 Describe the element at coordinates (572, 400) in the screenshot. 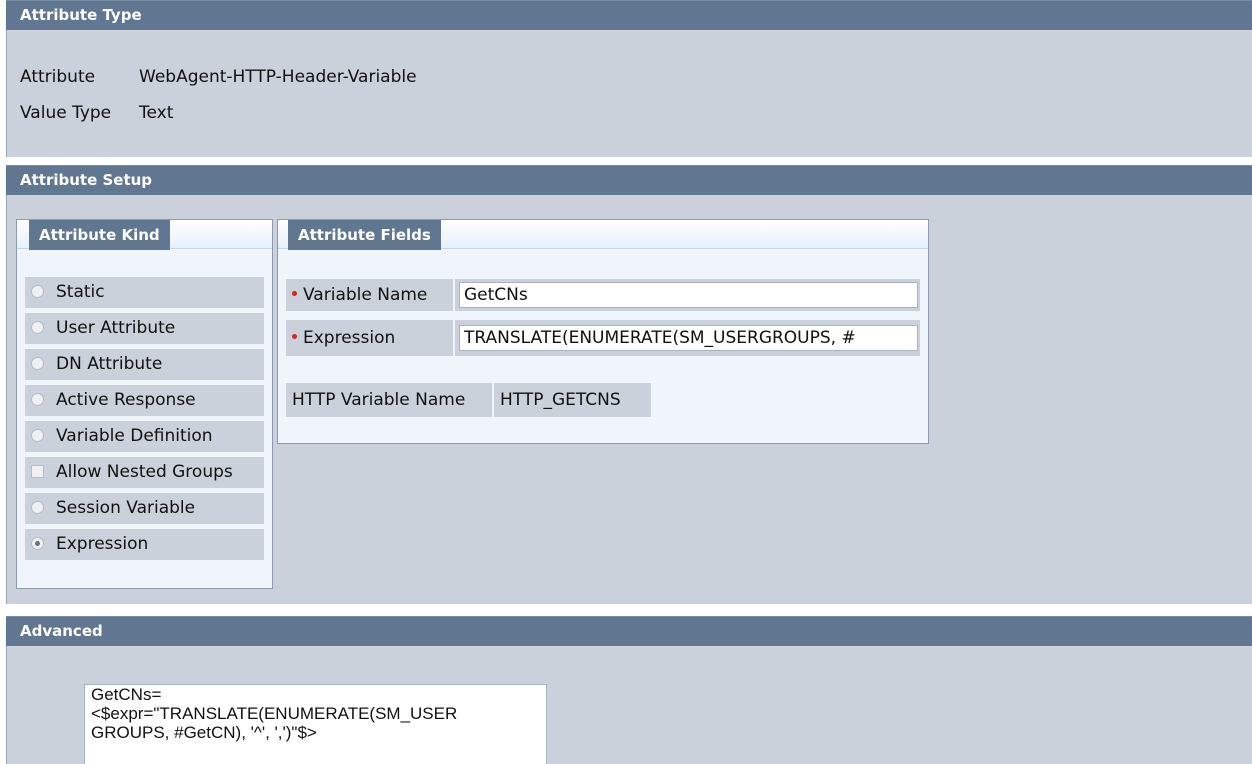

I see `http-variable-name-value: HTTP_GETCNS` at that location.